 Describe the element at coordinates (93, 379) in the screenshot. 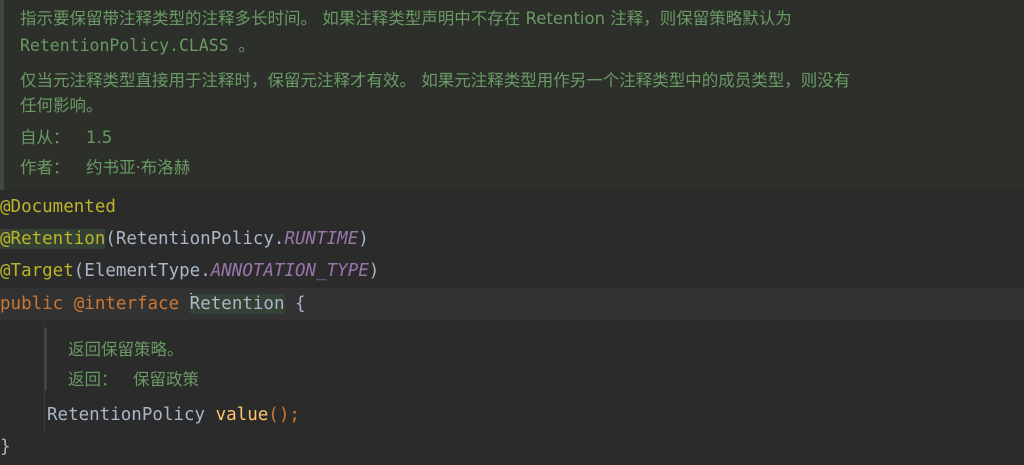

I see `inner-javadoc-returns-label: 返回：` at that location.